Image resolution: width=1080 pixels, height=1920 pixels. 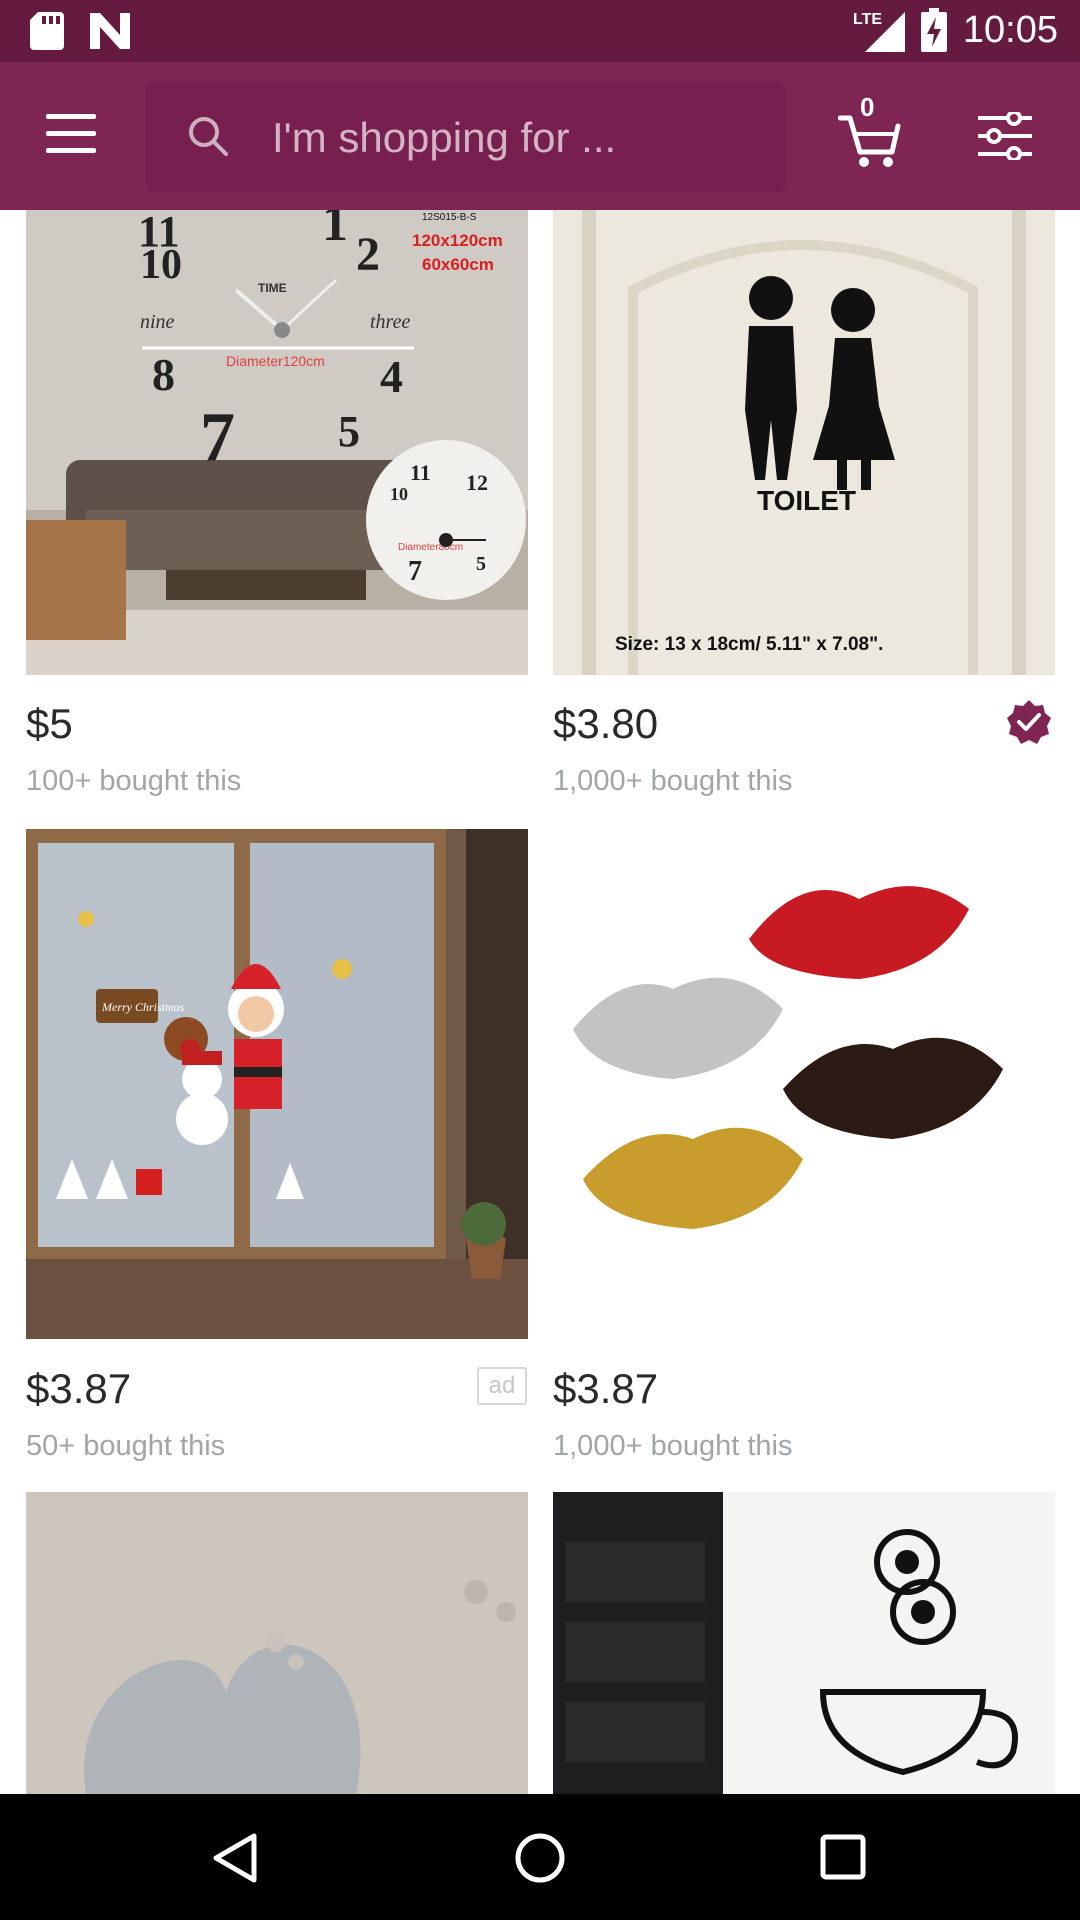 What do you see at coordinates (804, 442) in the screenshot?
I see `product-image-toilet-sticker: TOILET Size: 13 x 18cm/ 5.11" x 7.08".` at bounding box center [804, 442].